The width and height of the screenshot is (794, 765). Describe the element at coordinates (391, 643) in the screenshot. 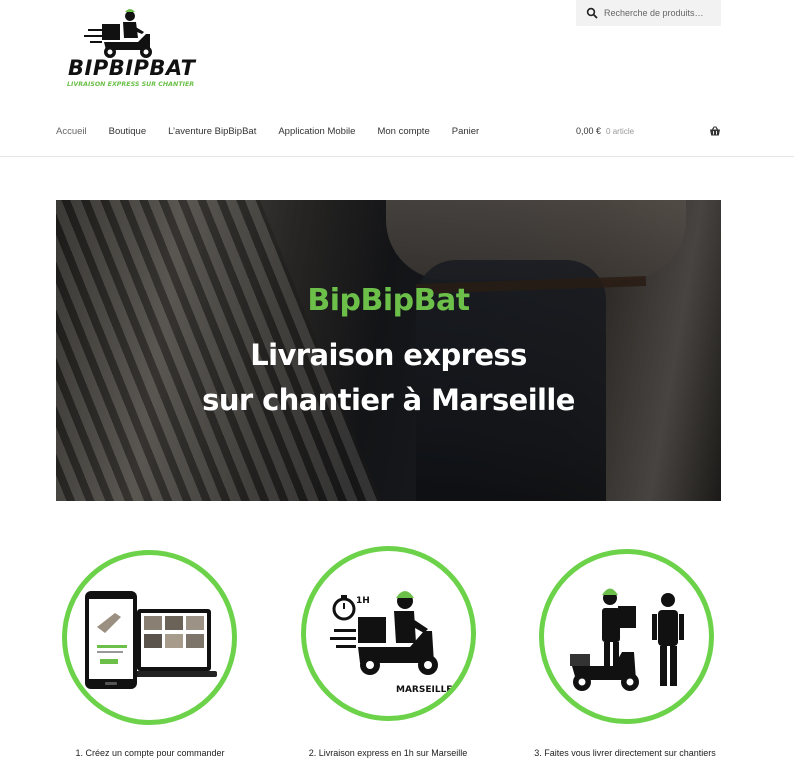

I see `express-scooter-icon: 1H MARSEILLE` at that location.